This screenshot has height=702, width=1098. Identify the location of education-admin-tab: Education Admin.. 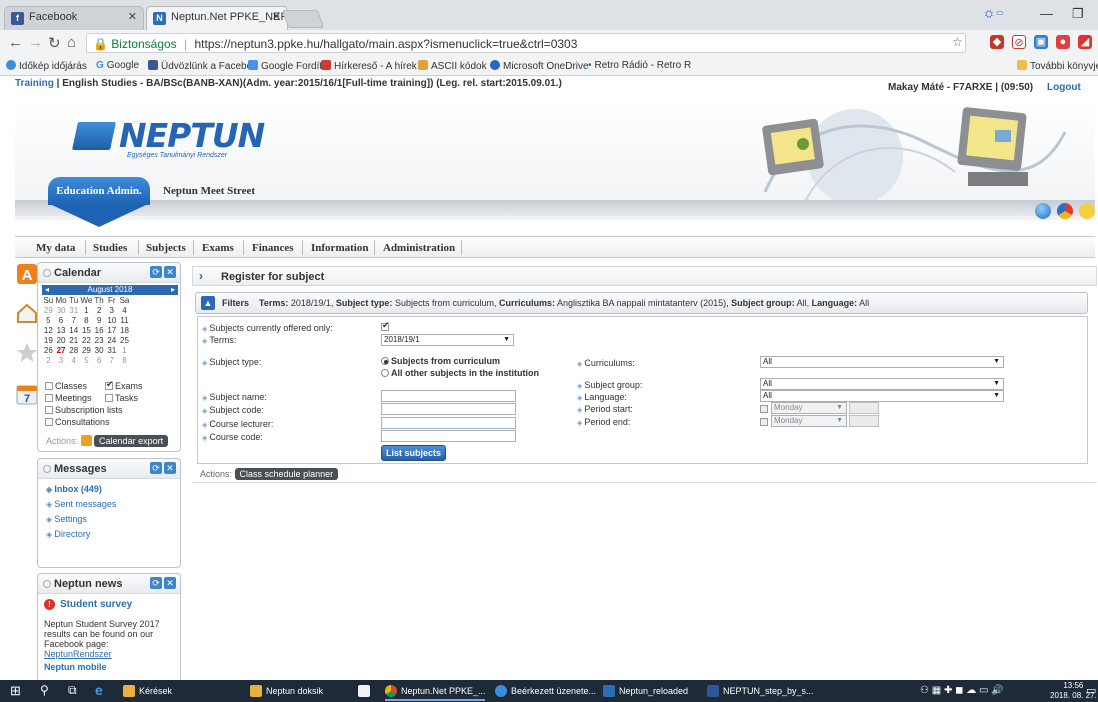
(99, 191).